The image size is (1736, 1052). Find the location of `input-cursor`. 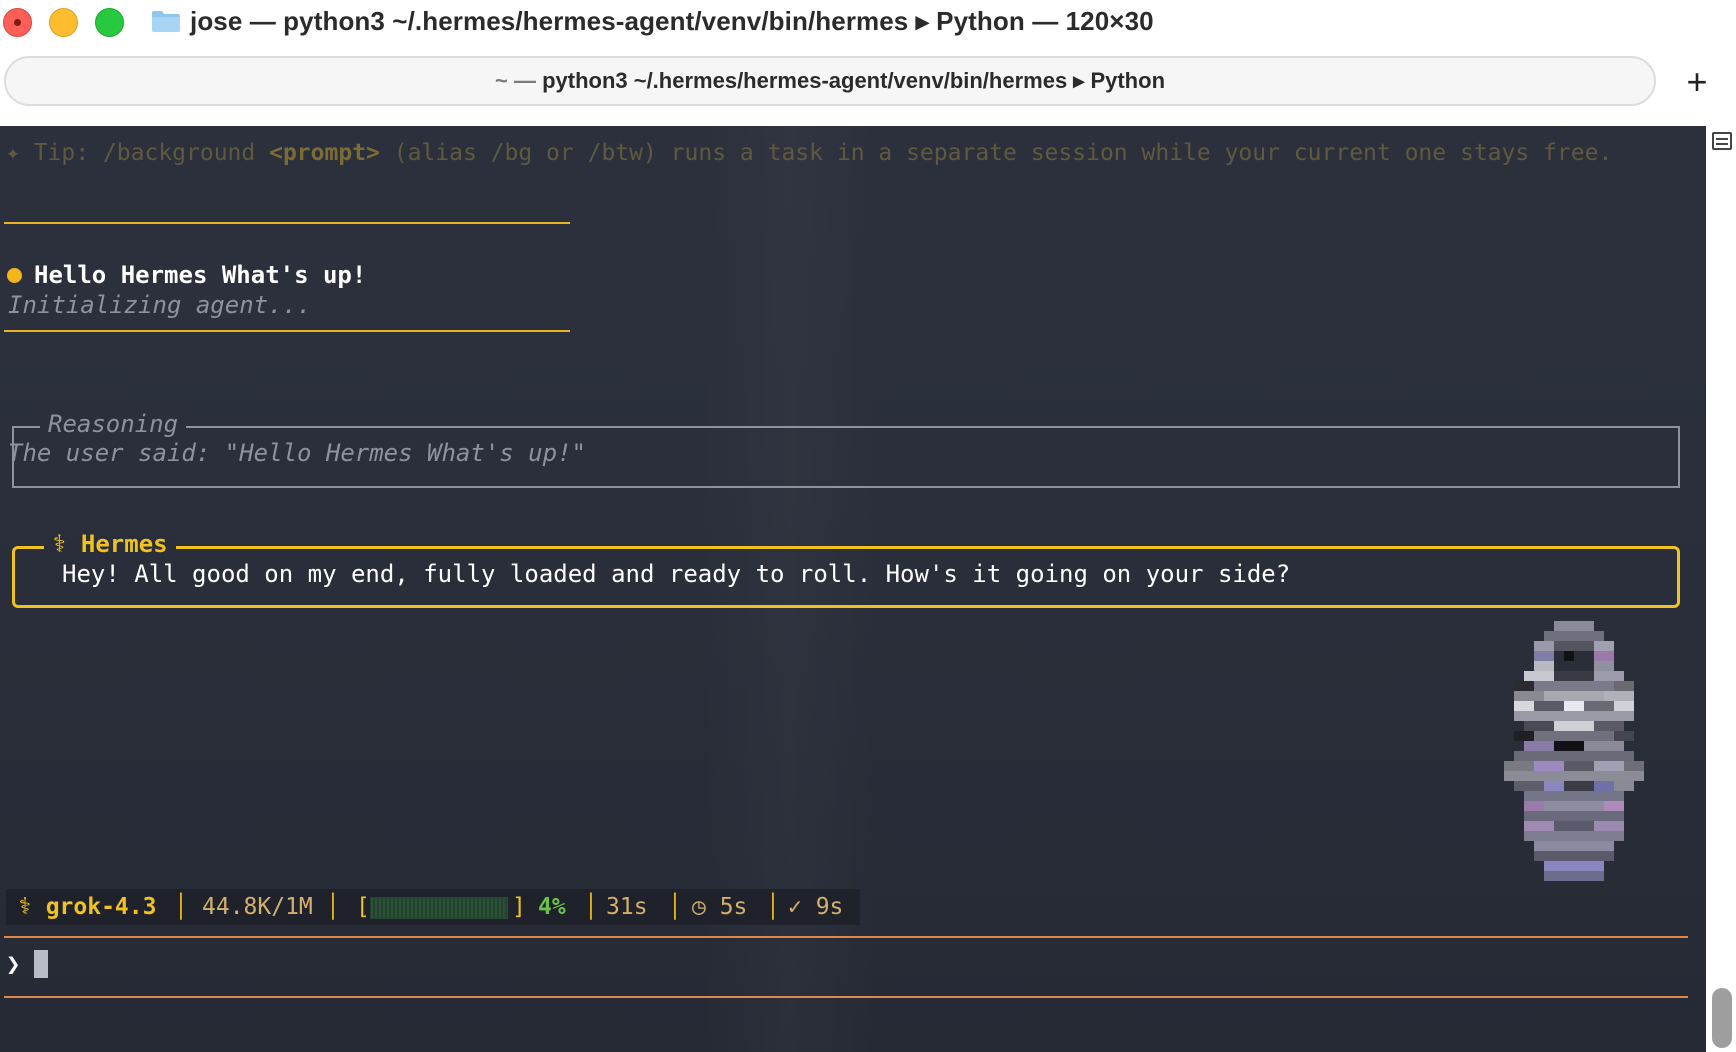

input-cursor is located at coordinates (41, 964).